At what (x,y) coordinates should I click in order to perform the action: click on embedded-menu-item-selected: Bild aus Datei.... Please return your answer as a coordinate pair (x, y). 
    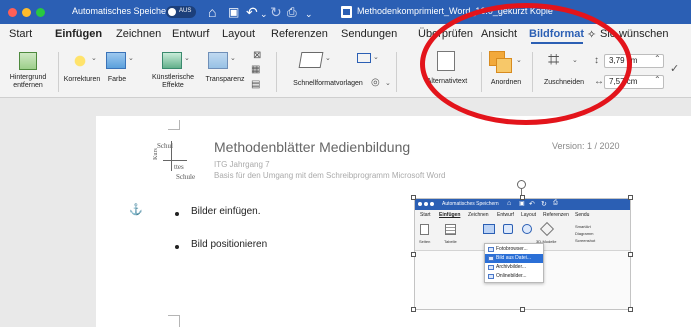
    Looking at the image, I should click on (514, 258).